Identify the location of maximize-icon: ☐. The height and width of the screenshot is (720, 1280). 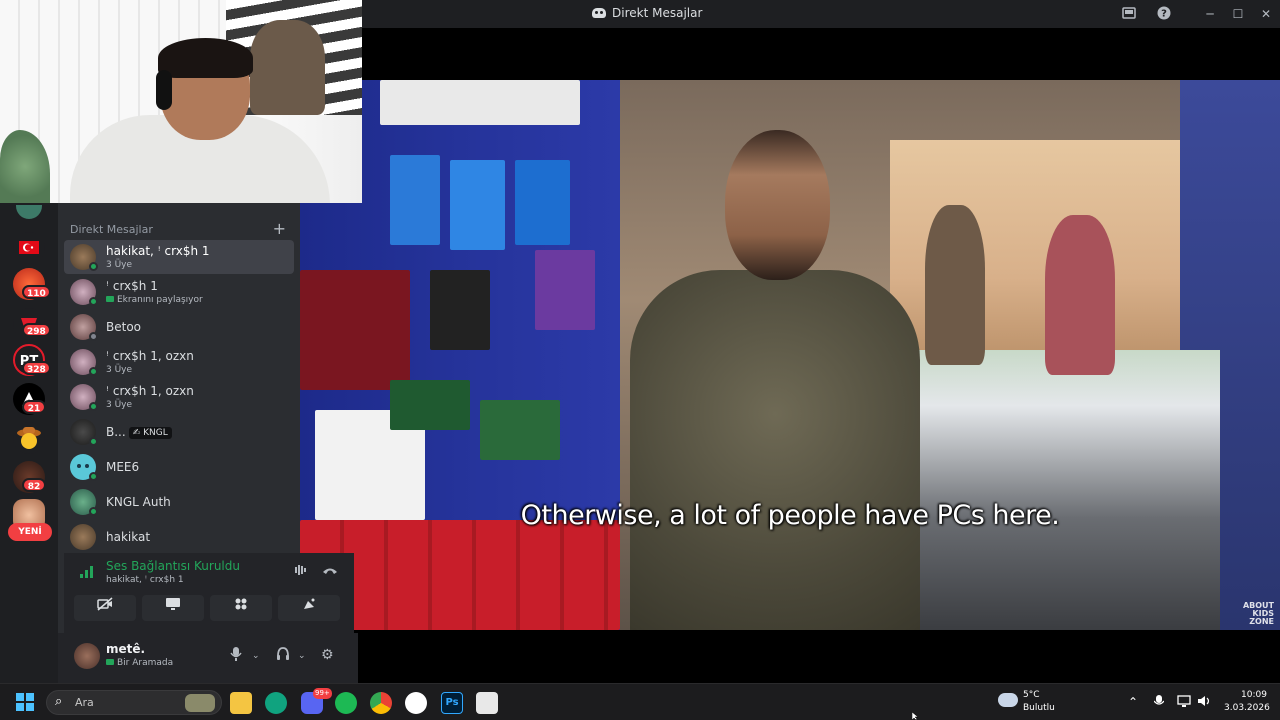
(1238, 14).